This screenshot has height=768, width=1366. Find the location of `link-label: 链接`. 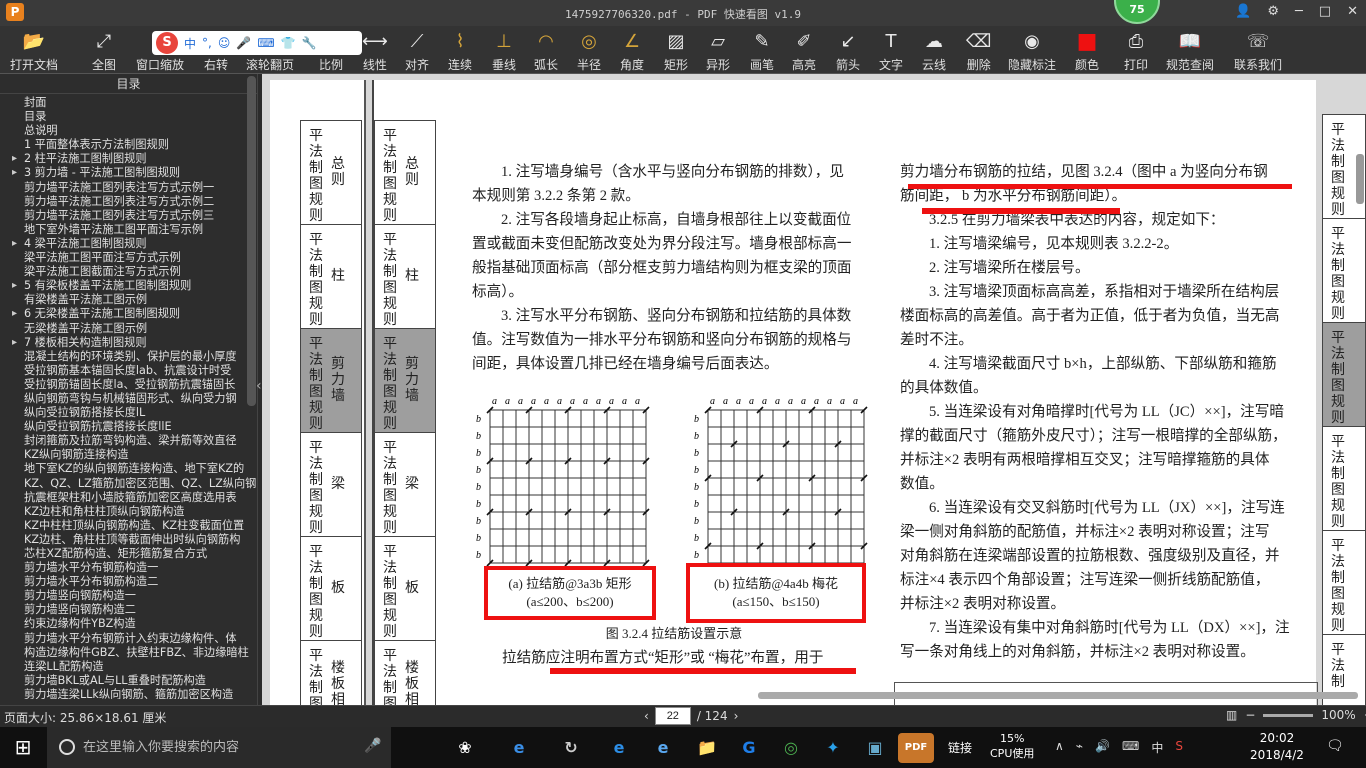

link-label: 链接 is located at coordinates (960, 747).